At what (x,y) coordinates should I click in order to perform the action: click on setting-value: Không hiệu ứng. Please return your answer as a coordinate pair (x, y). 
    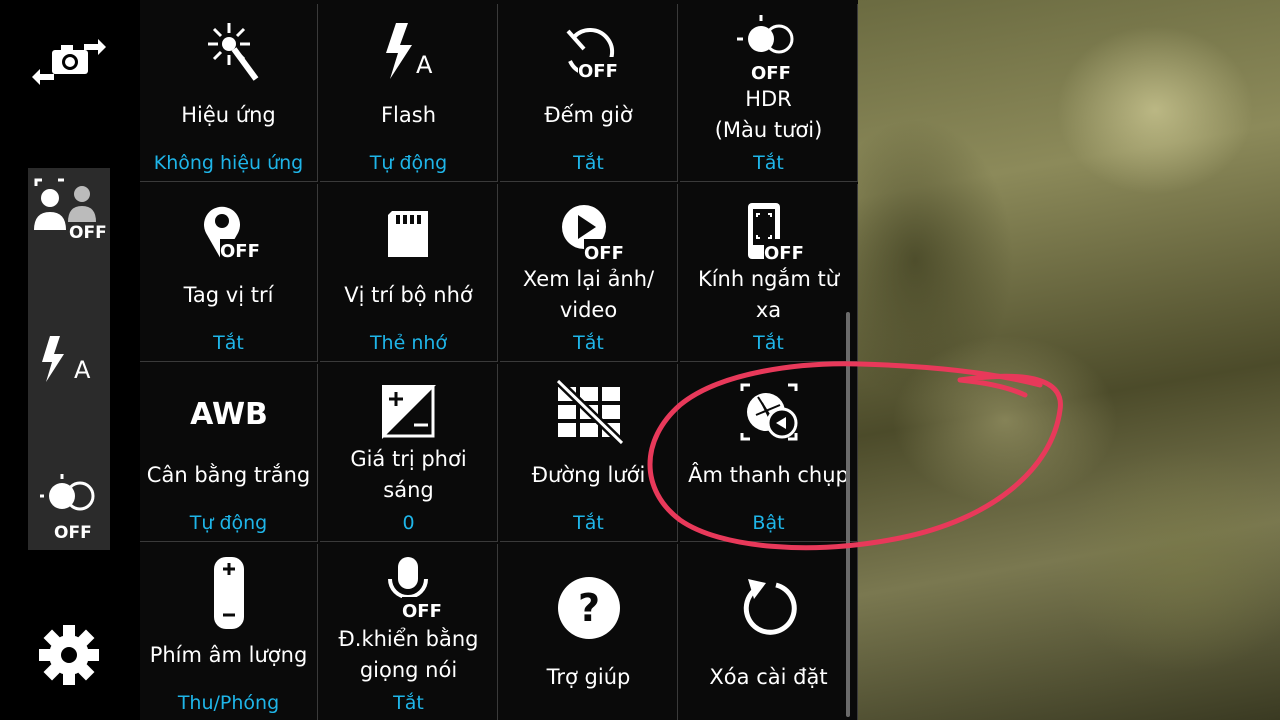
    Looking at the image, I should click on (228, 163).